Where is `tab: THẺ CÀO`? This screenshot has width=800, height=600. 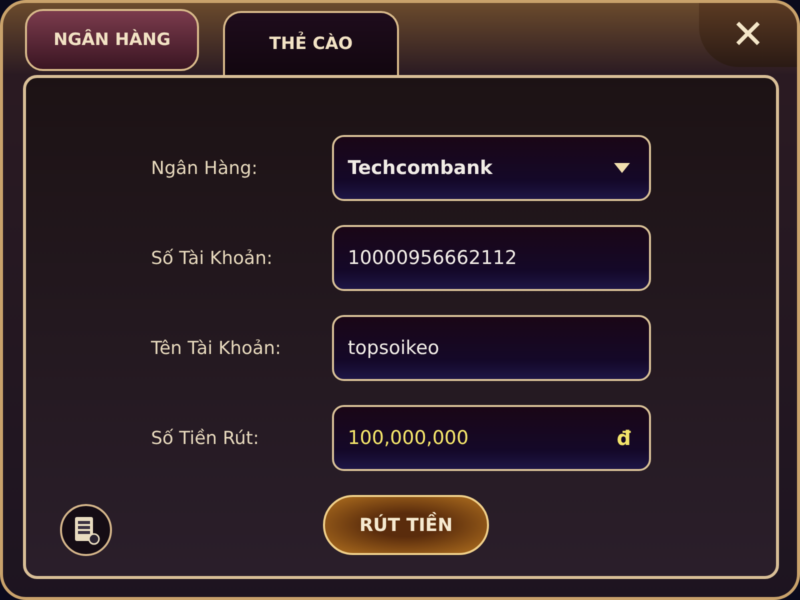 tab: THẺ CÀO is located at coordinates (311, 43).